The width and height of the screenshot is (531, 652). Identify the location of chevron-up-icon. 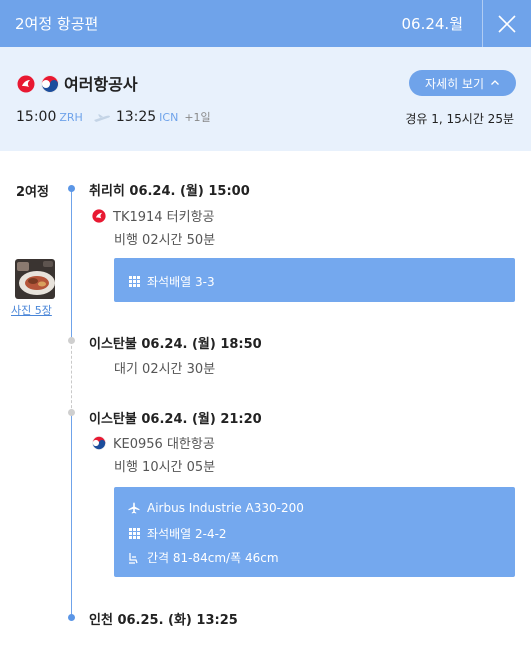
(495, 82).